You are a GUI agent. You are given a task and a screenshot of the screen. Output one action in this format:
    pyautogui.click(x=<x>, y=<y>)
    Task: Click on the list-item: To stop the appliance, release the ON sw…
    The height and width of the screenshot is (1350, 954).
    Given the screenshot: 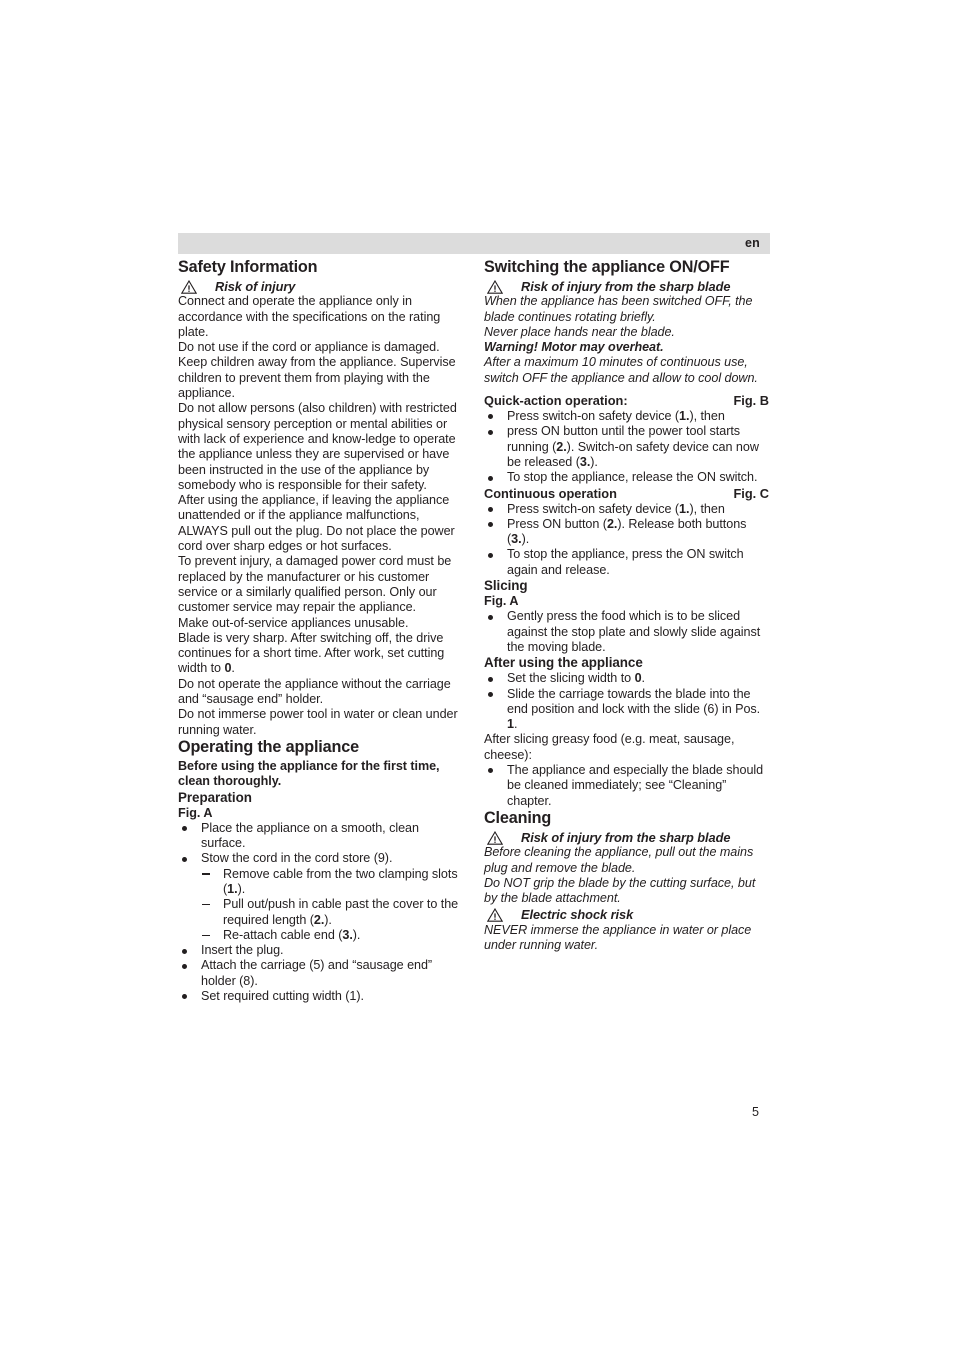 What is the action you would take?
    pyautogui.click(x=626, y=477)
    